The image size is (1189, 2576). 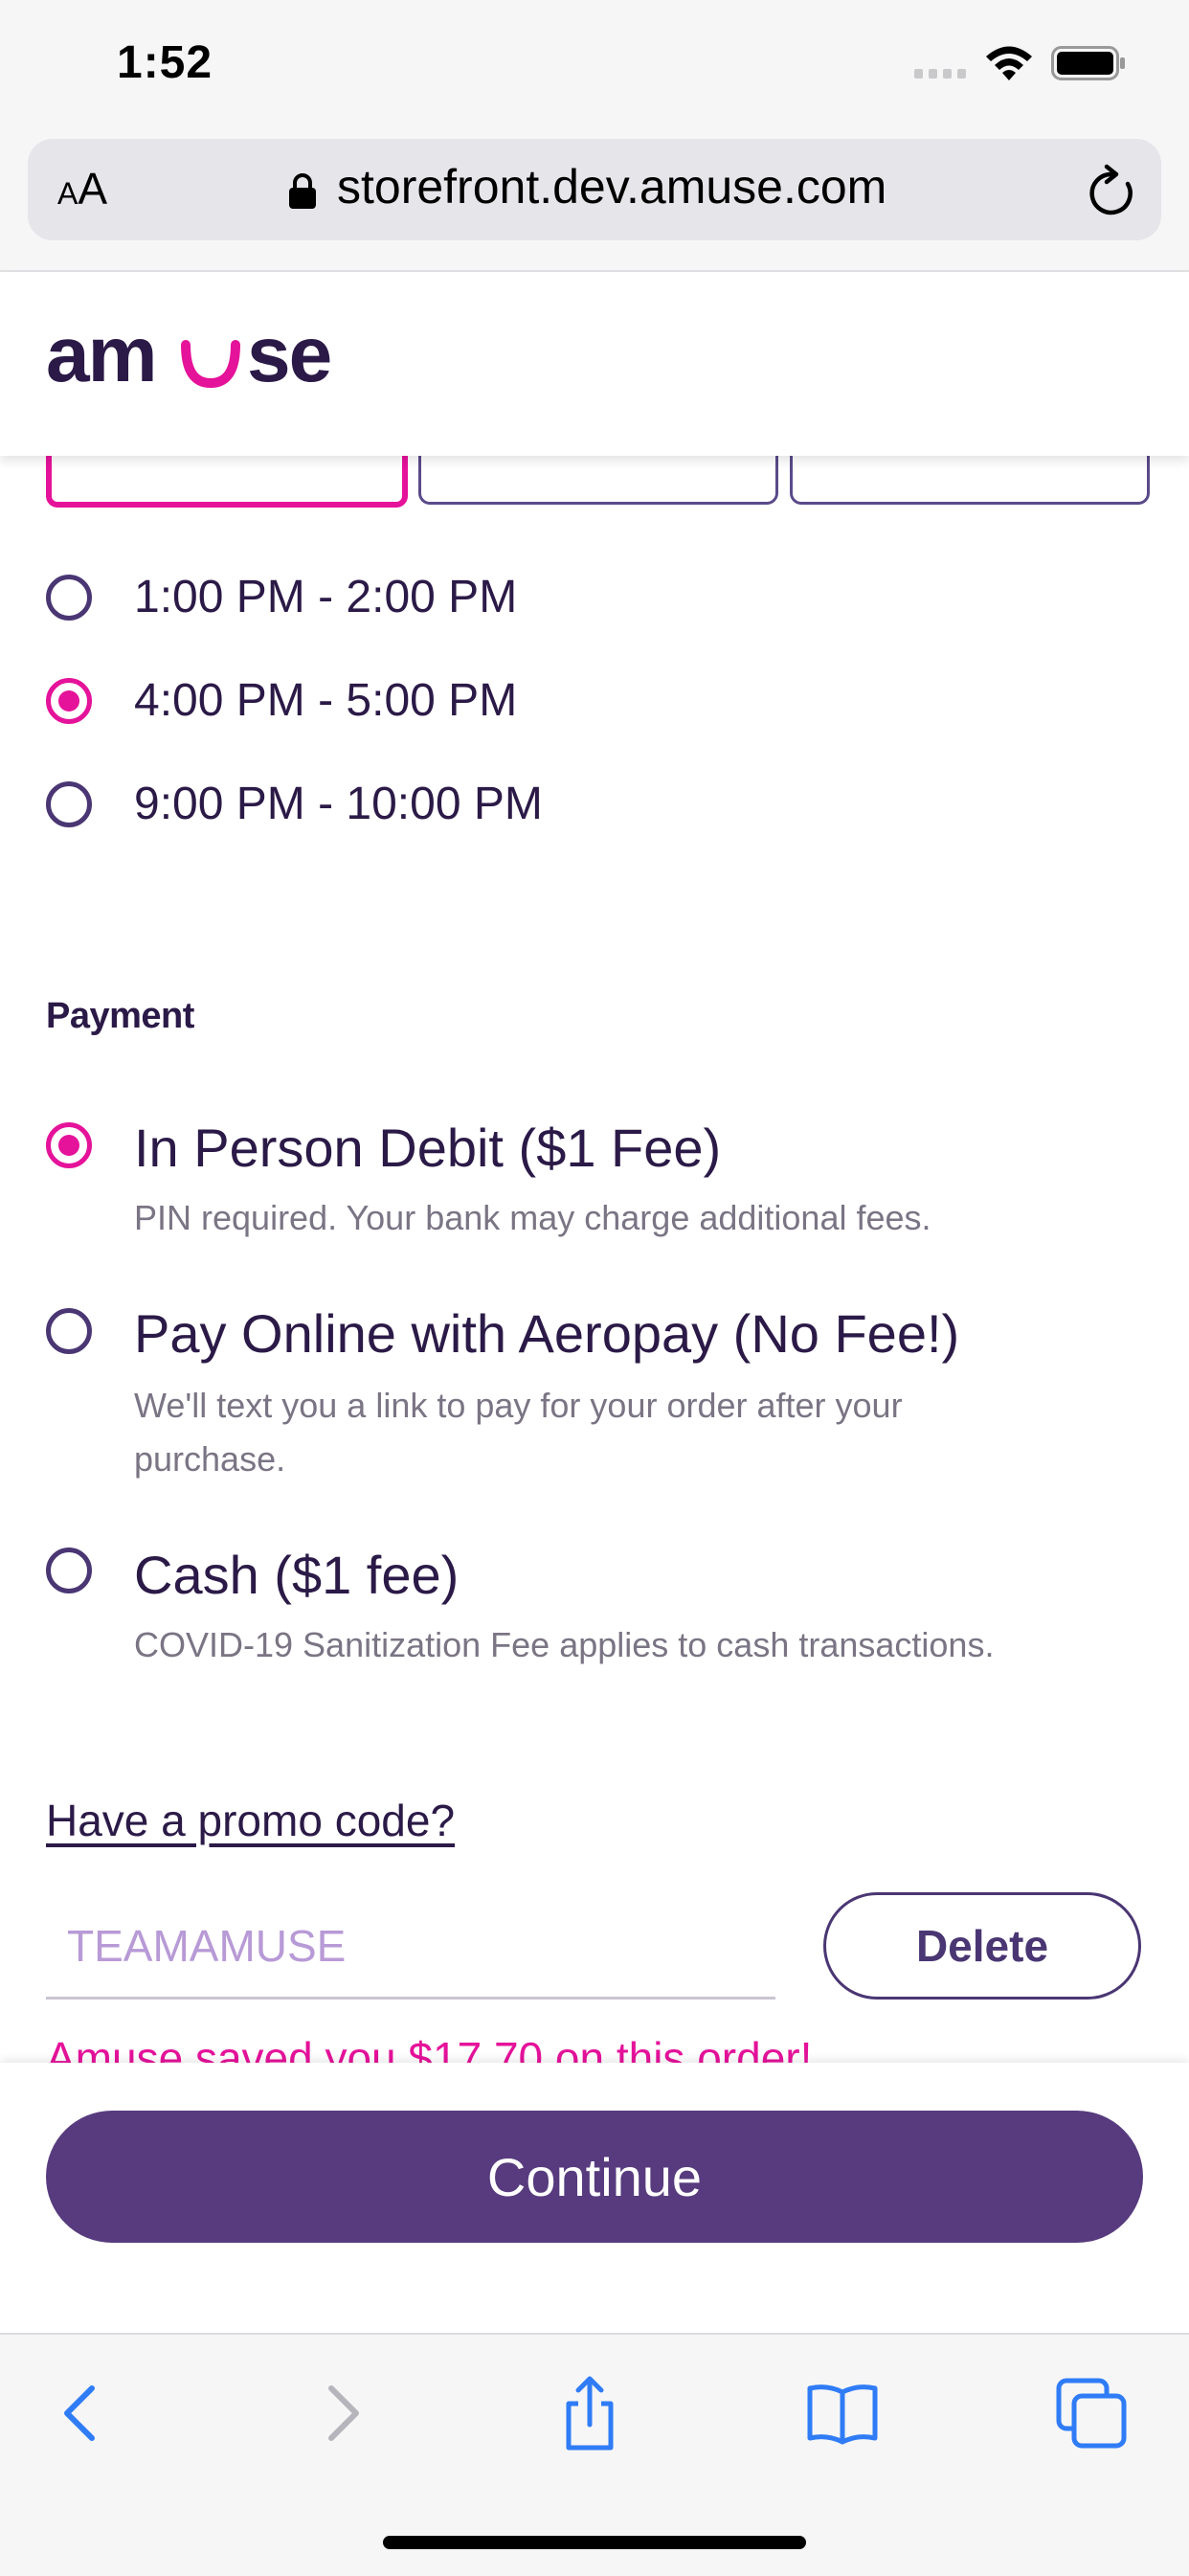 I want to click on promo-code-link: Have a promo code?, so click(x=250, y=1820).